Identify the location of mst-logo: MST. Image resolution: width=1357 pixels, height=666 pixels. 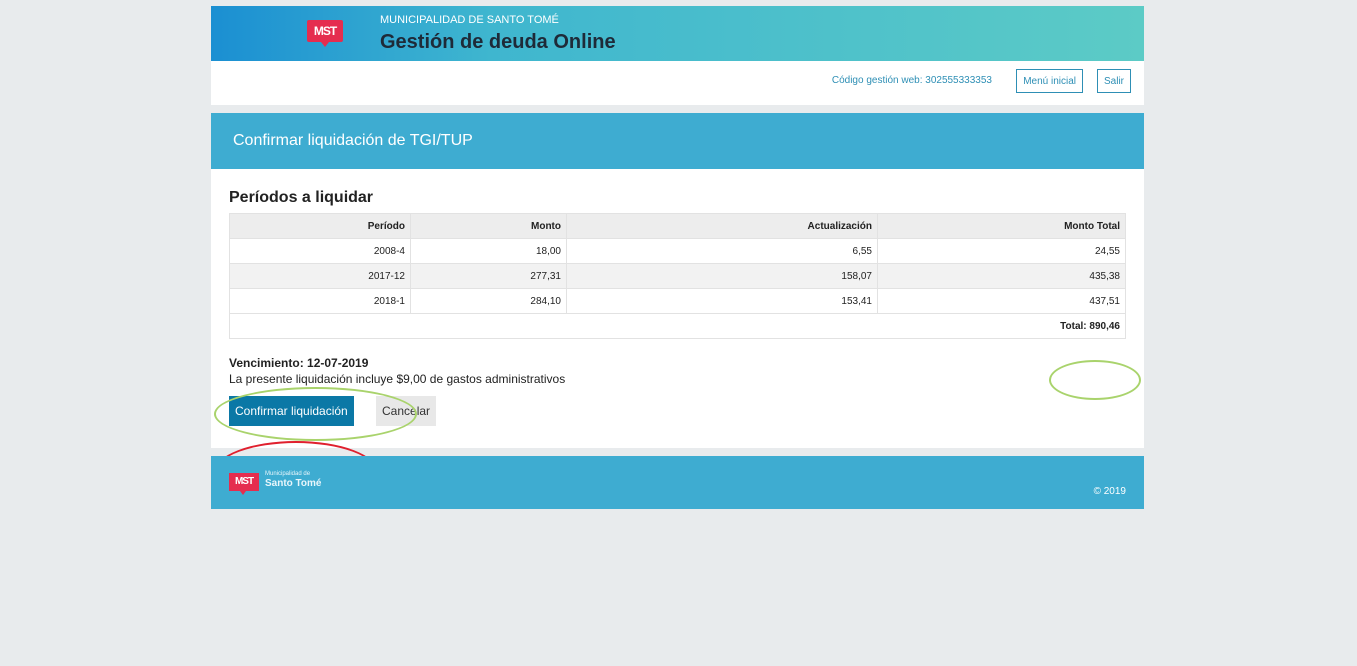
(325, 33).